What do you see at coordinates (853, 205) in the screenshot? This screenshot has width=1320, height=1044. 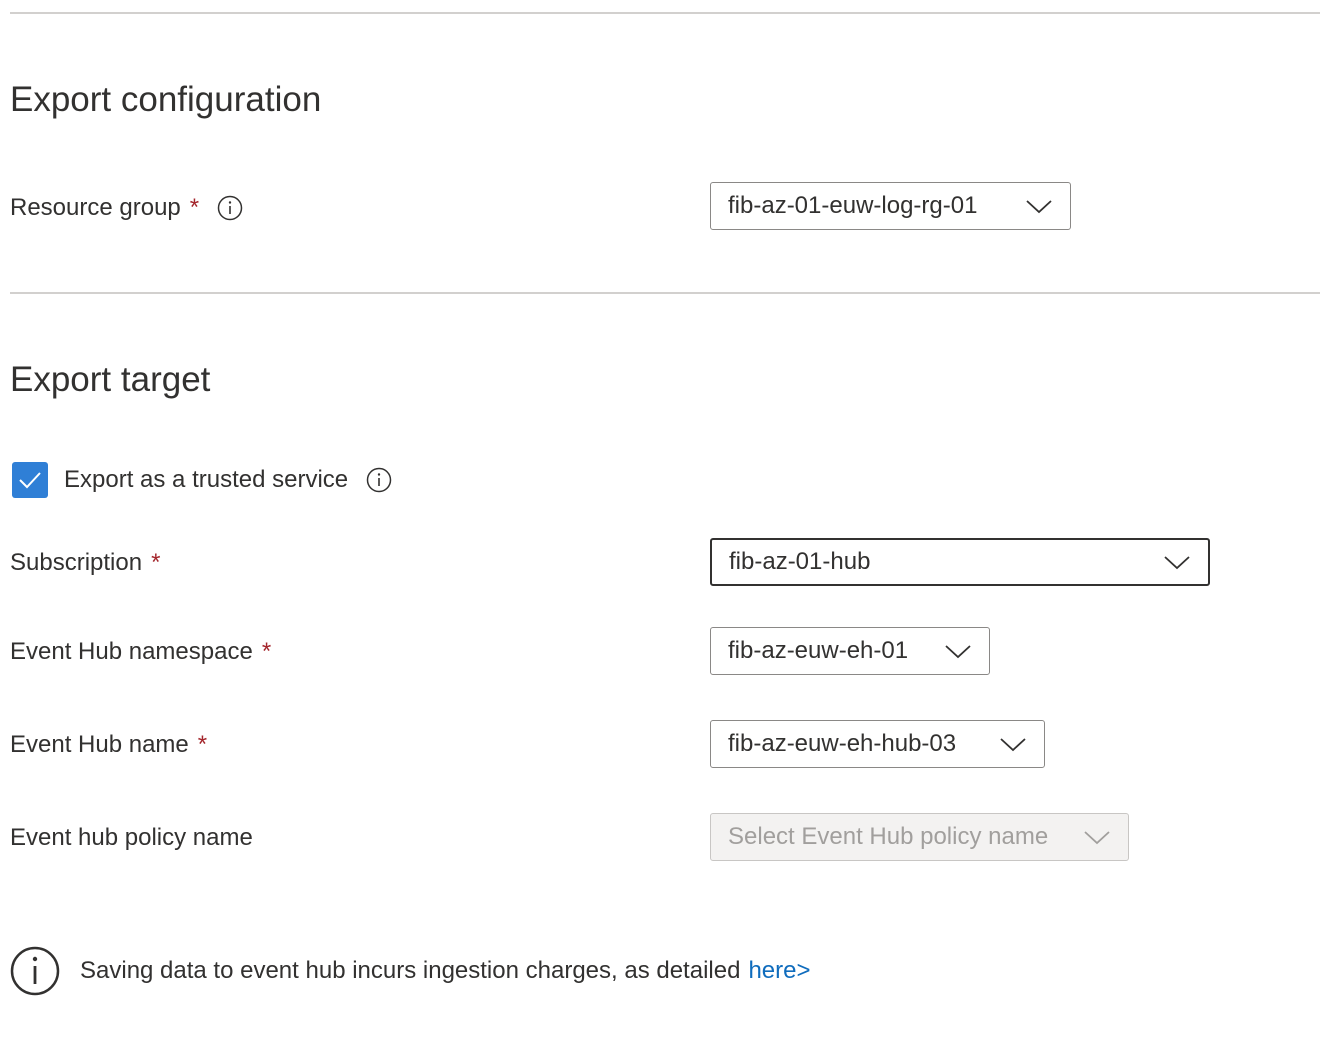 I see `resource-group-value: fib-az-01-euw-log-rg-01` at bounding box center [853, 205].